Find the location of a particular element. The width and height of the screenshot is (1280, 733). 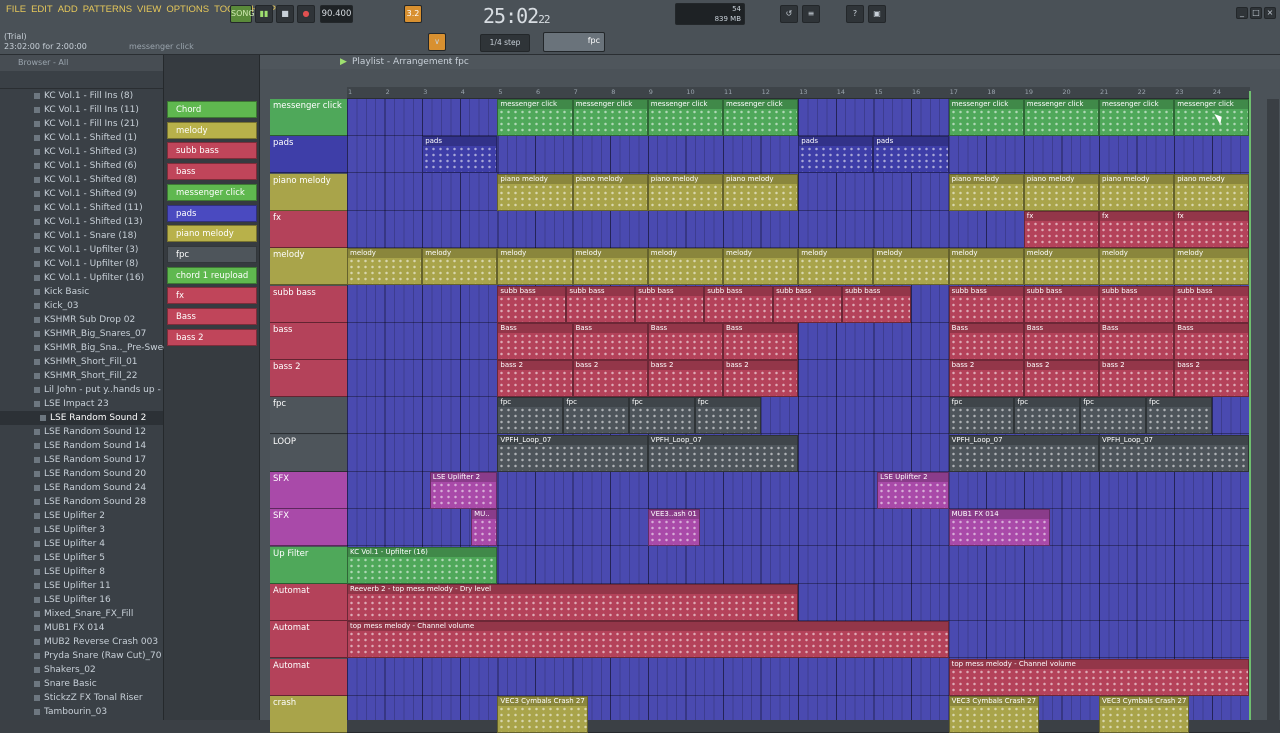

browser-item: LSE Random Sound 12 is located at coordinates (81, 432).